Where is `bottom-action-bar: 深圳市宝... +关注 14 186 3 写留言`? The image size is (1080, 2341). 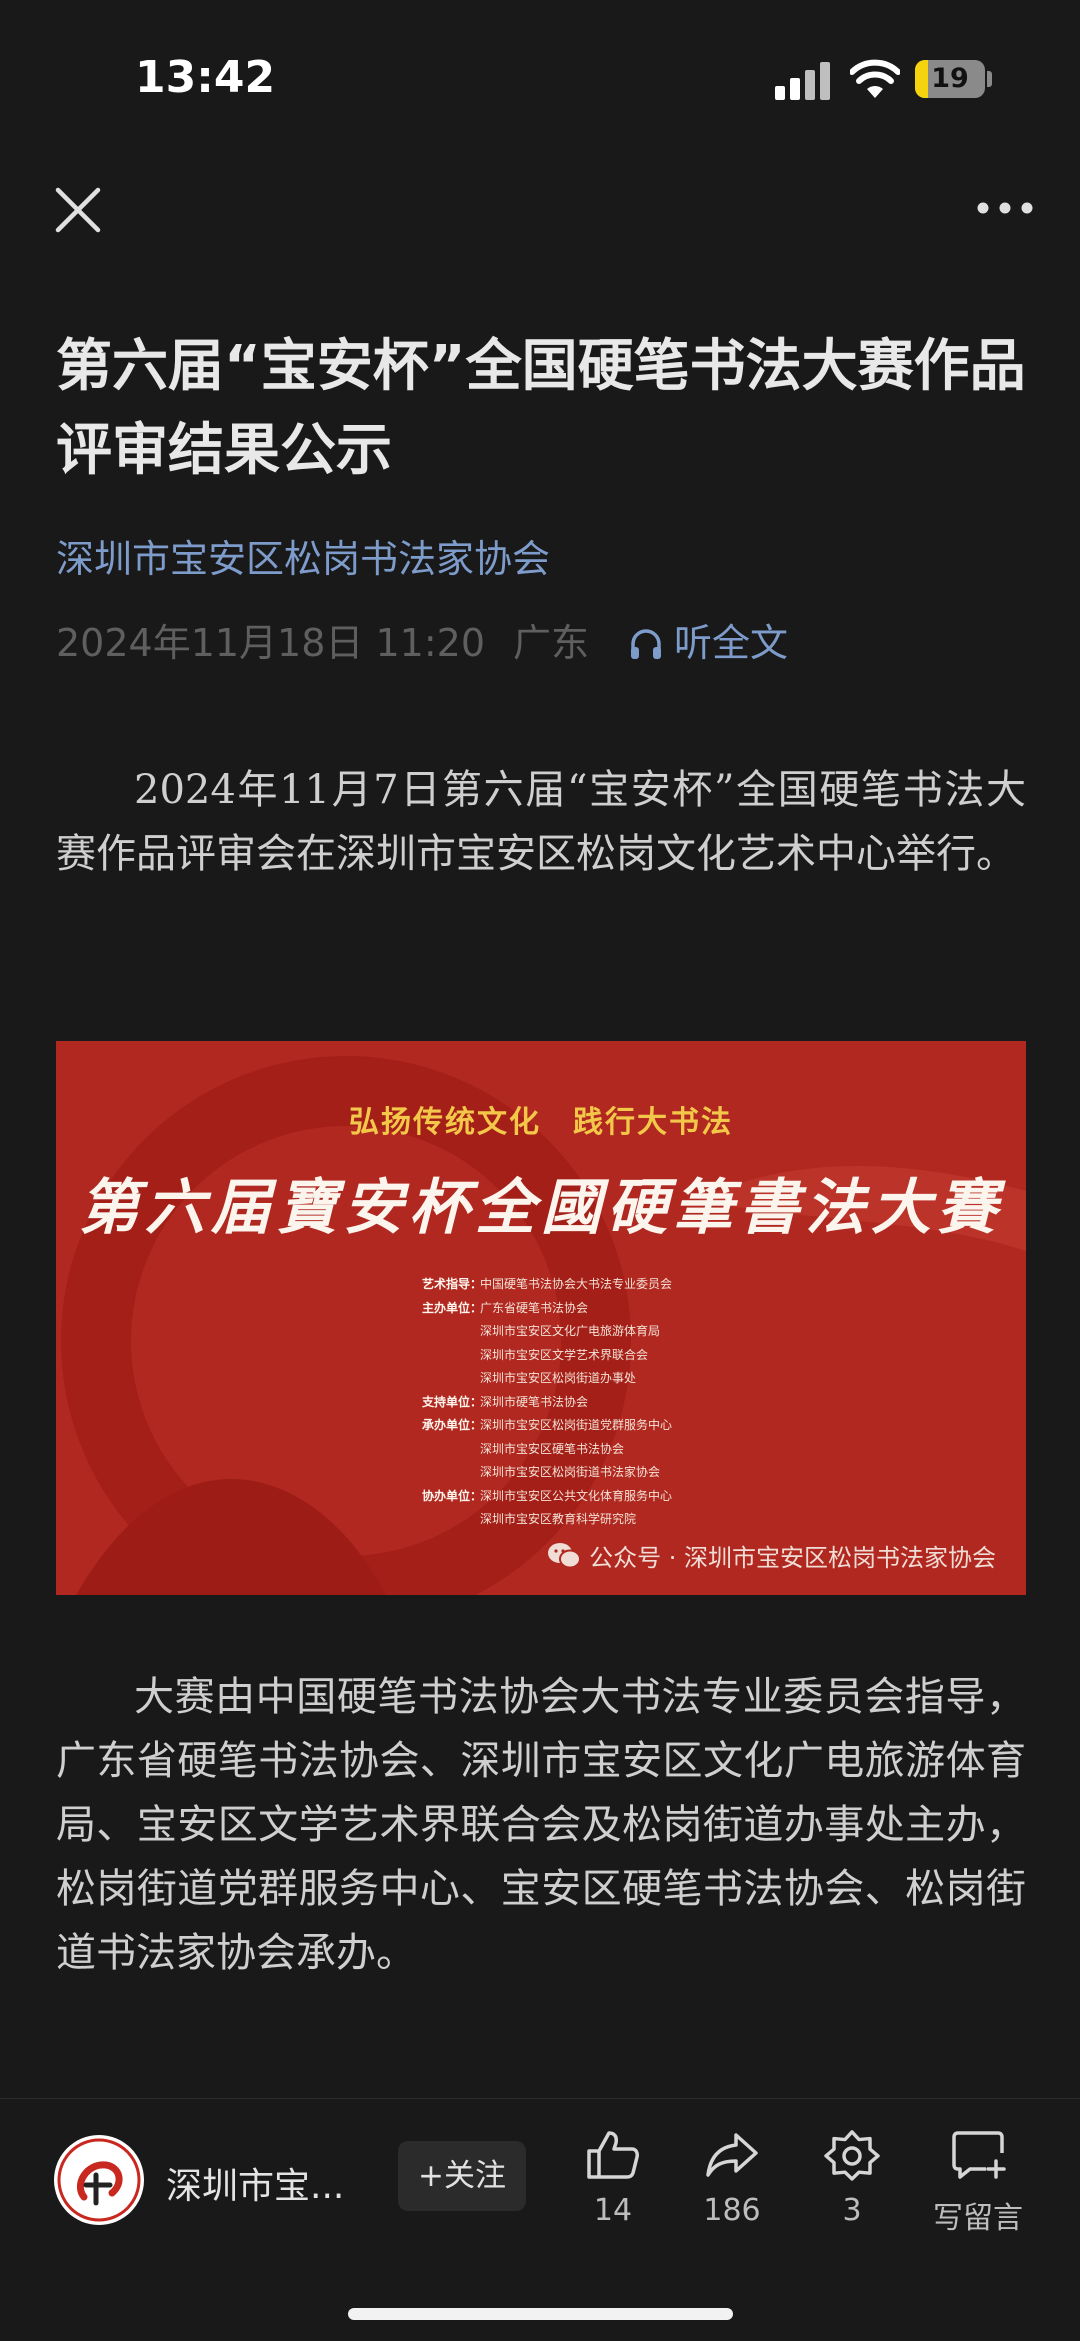
bottom-action-bar: 深圳市宝... +关注 14 186 3 写留言 is located at coordinates (540, 2219).